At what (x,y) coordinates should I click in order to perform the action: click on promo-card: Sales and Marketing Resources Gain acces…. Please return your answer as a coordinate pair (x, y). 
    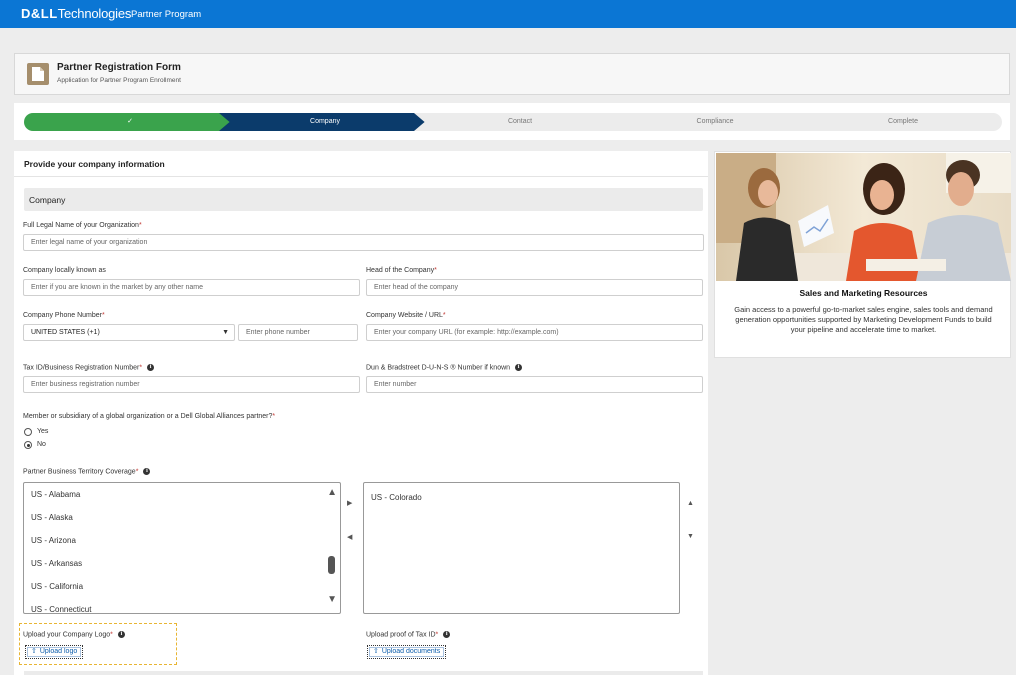
    Looking at the image, I should click on (862, 254).